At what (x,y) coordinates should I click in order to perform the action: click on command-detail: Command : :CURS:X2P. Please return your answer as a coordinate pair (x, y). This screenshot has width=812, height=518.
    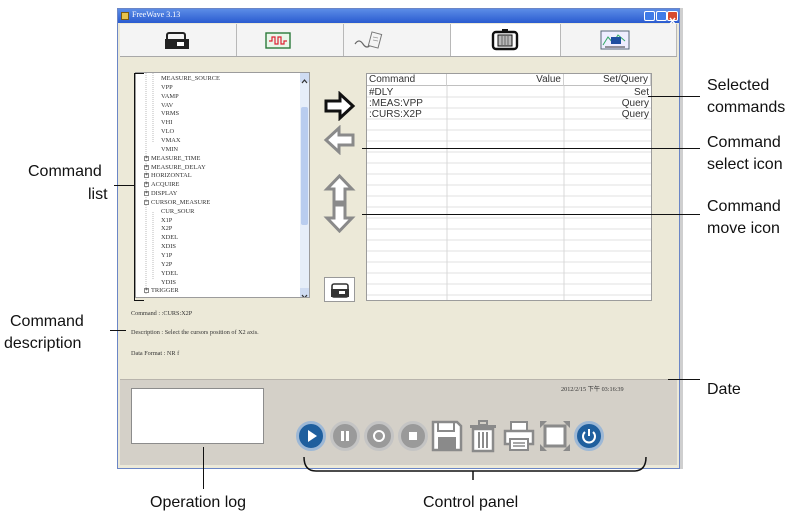
    Looking at the image, I should click on (161, 313).